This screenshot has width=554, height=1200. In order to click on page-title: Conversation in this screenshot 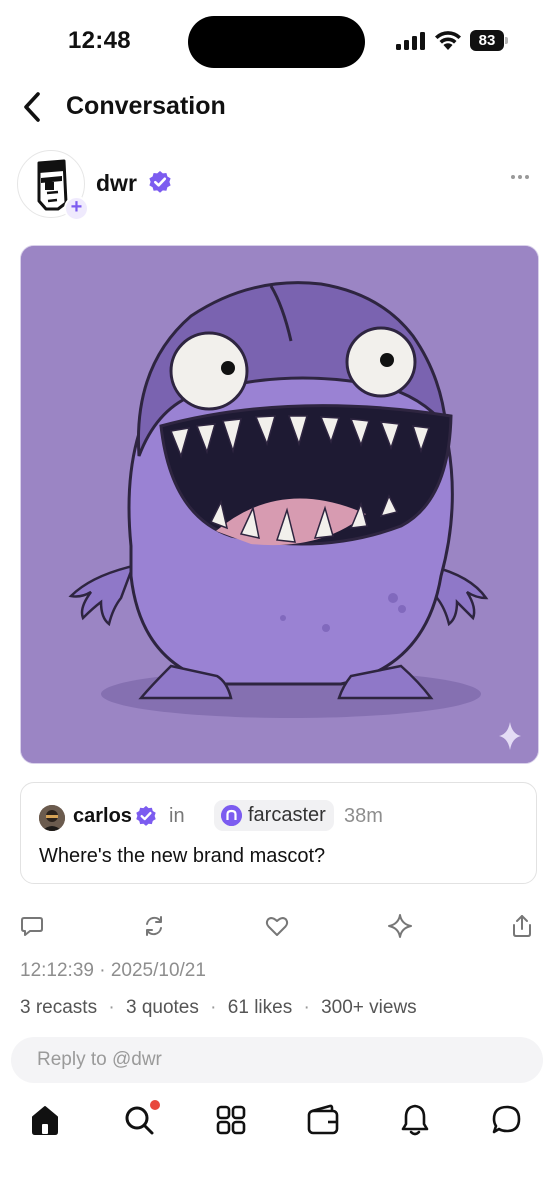, I will do `click(146, 106)`.